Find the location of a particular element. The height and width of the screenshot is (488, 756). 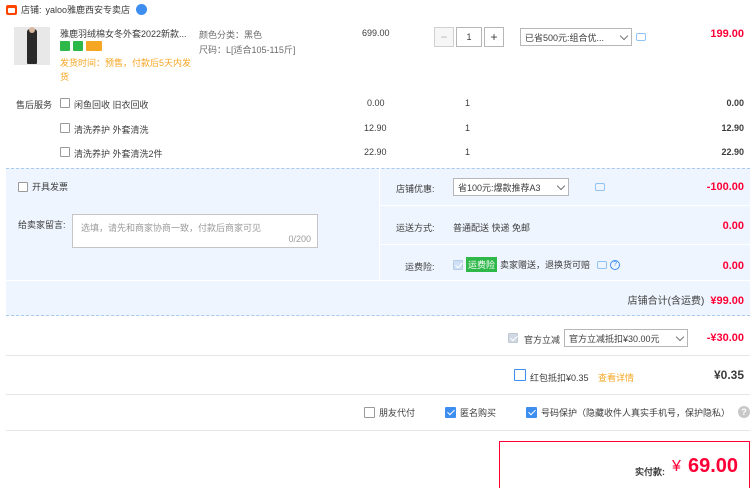

service-name: 清洗养护 外套清洗 is located at coordinates (111, 130).